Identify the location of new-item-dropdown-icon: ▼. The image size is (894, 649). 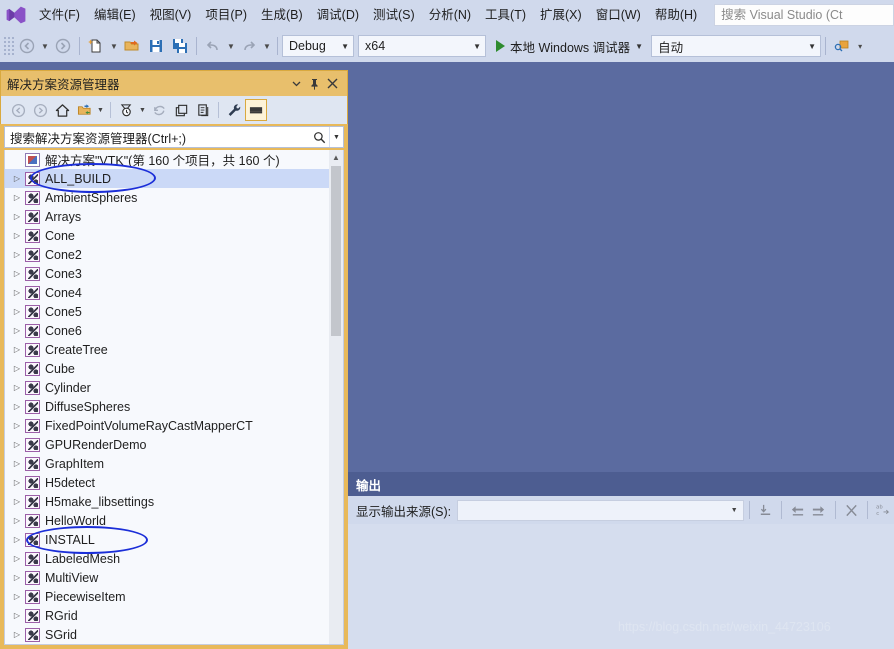
(114, 46).